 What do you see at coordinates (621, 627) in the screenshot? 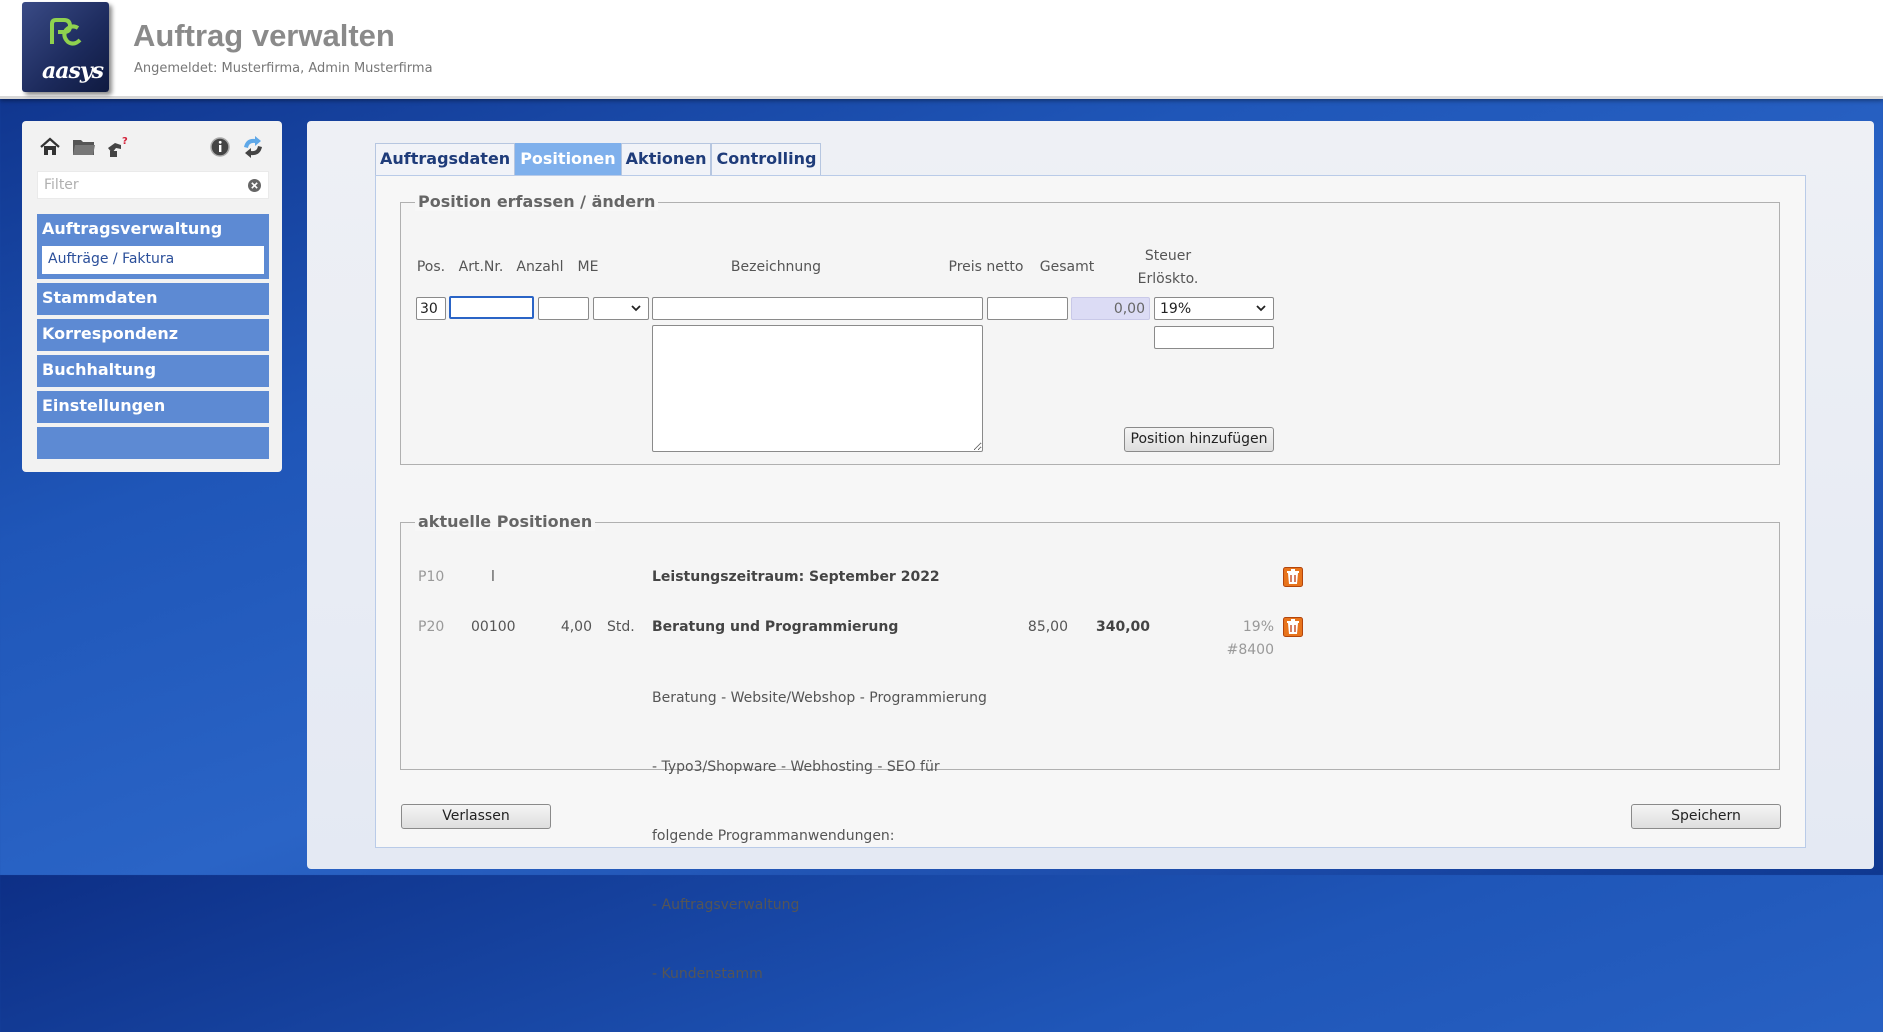
I see `row-me: Std.` at bounding box center [621, 627].